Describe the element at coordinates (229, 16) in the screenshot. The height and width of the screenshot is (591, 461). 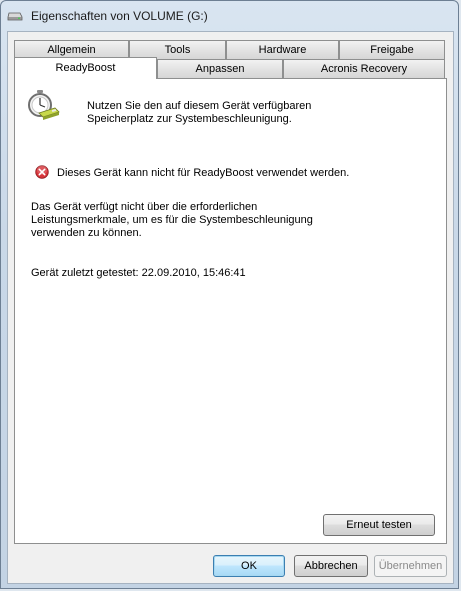
I see `title-bar: Eigenschaften von VOLUME (G:)` at that location.